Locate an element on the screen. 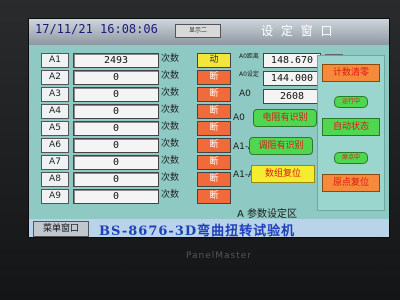  origin-reset-button: 原点复位 is located at coordinates (351, 183).